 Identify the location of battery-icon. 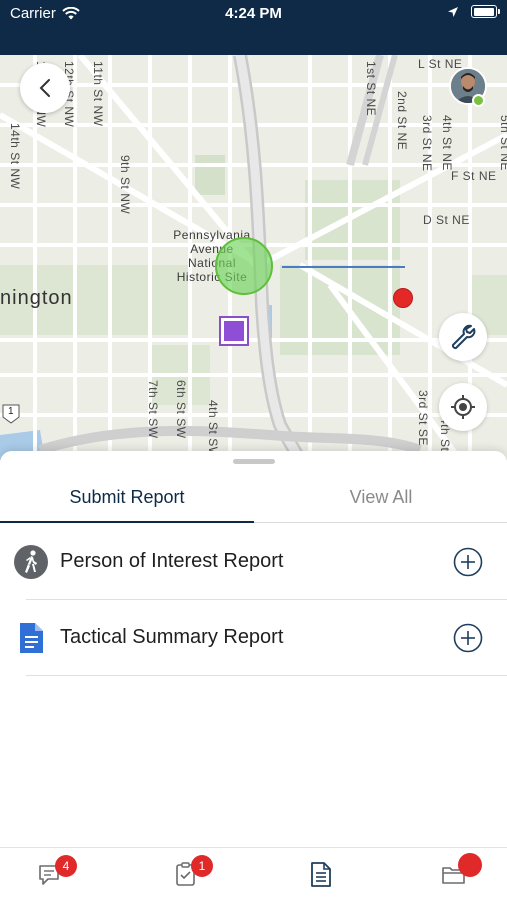
(485, 11).